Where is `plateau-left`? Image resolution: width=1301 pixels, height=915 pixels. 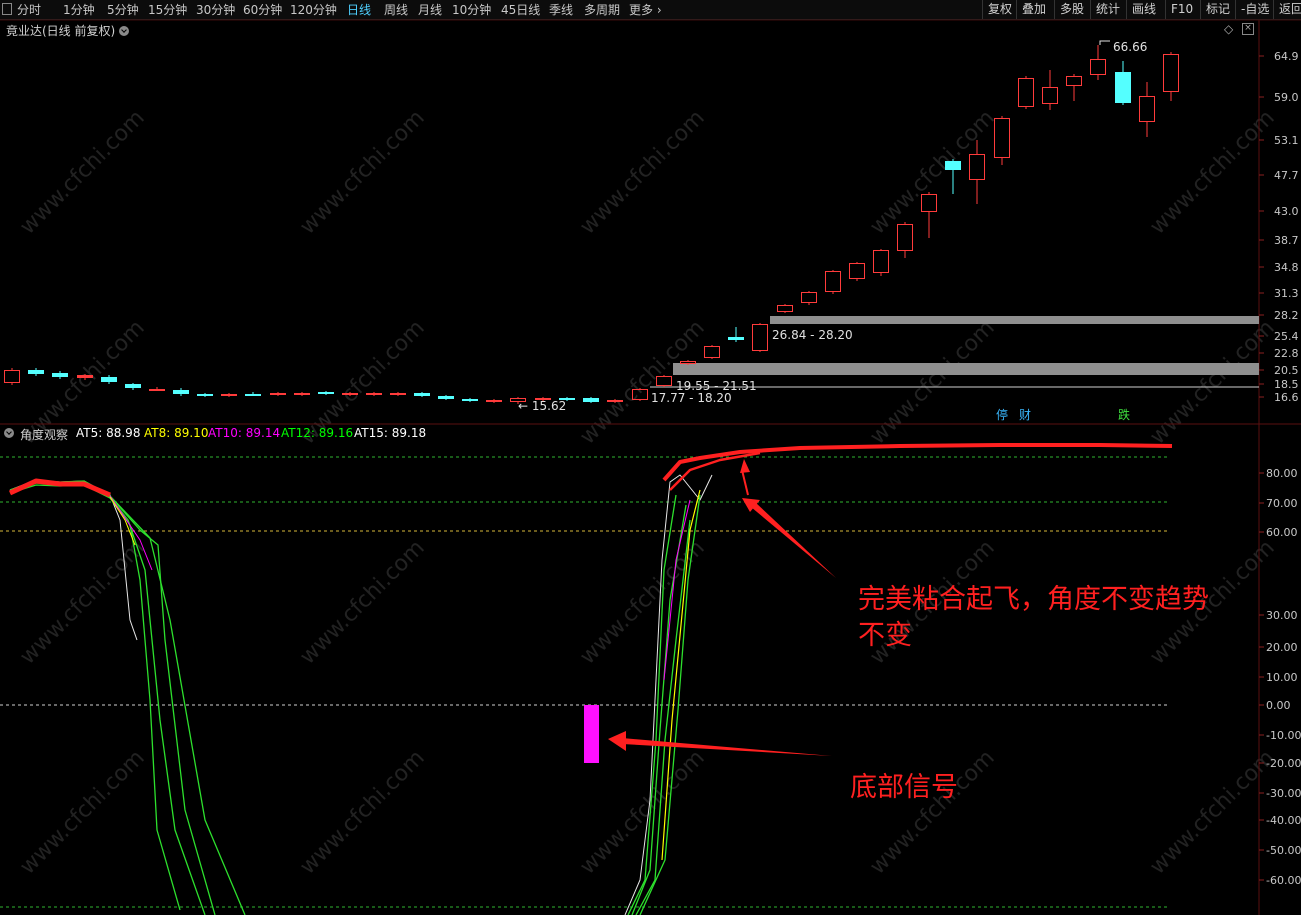
plateau-left is located at coordinates (59, 488).